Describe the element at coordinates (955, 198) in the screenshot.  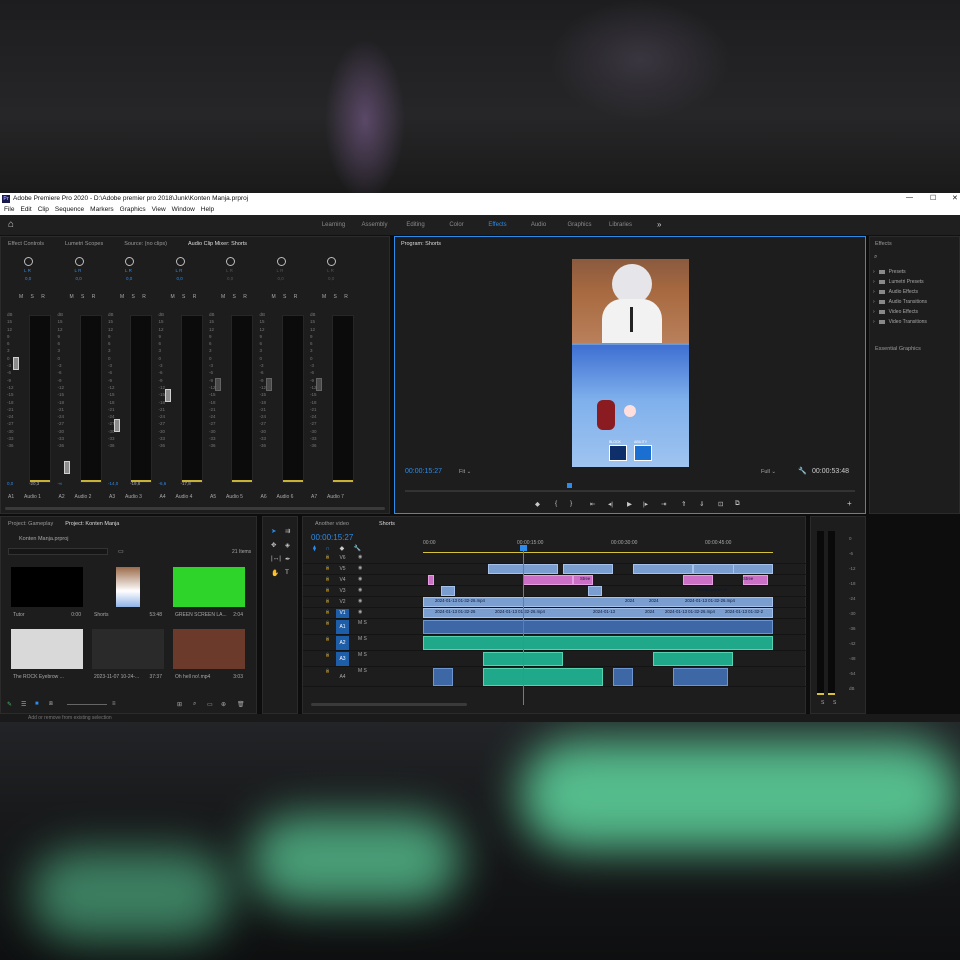
I see `close-icon: ✕` at that location.